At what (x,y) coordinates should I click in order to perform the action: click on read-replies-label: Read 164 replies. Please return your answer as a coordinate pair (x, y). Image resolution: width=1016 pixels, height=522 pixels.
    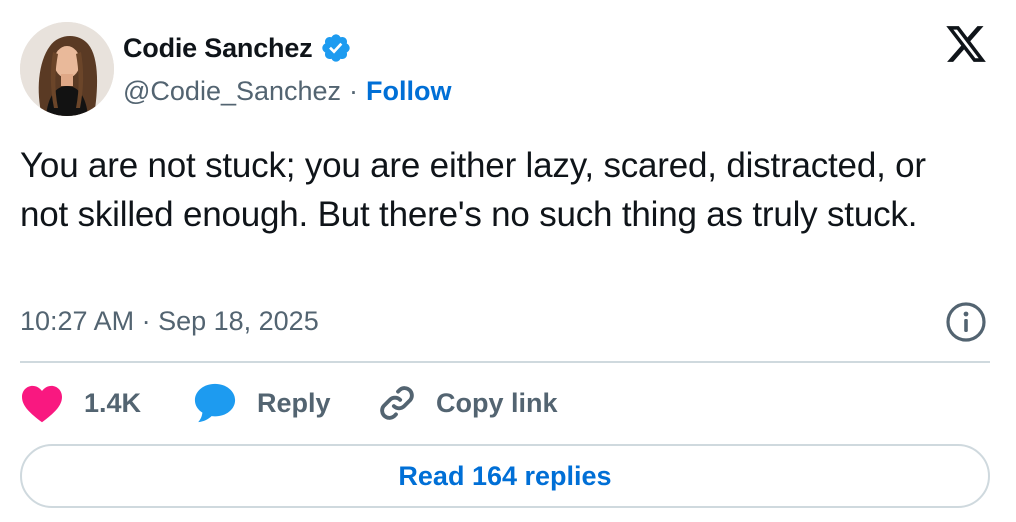
    Looking at the image, I should click on (505, 475).